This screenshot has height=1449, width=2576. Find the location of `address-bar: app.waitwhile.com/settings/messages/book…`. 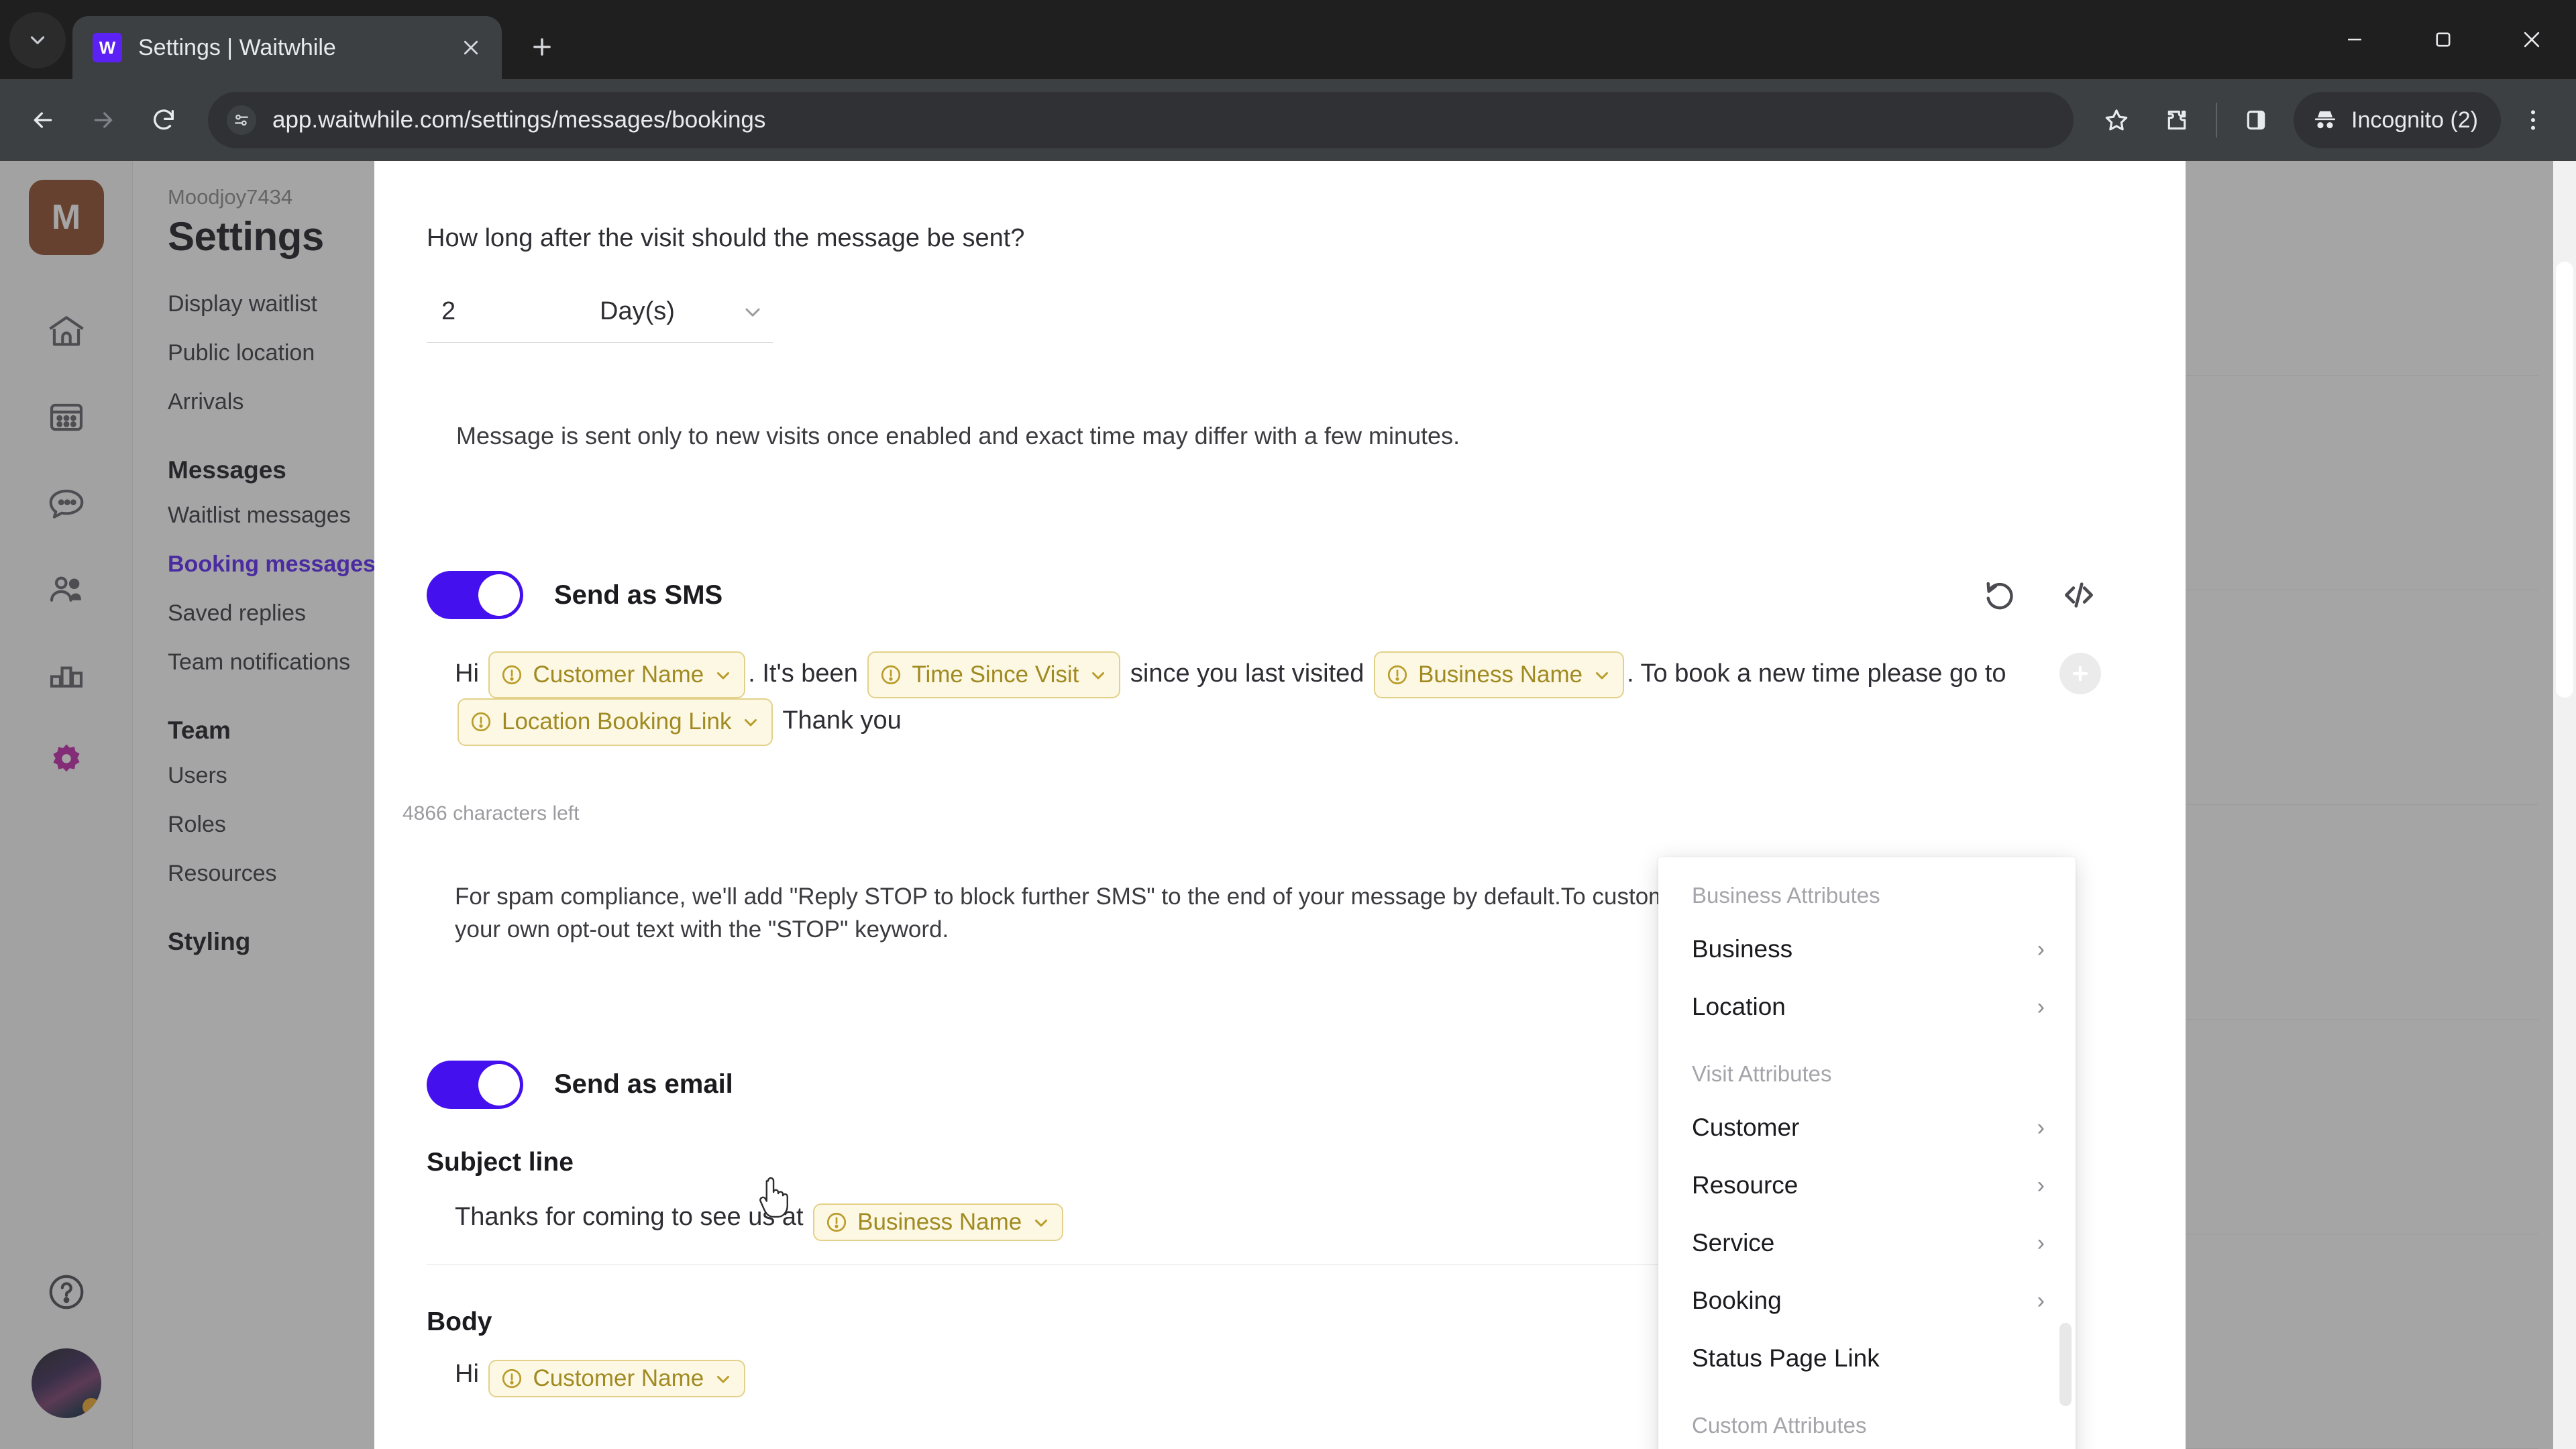

address-bar: app.waitwhile.com/settings/messages/book… is located at coordinates (1141, 120).